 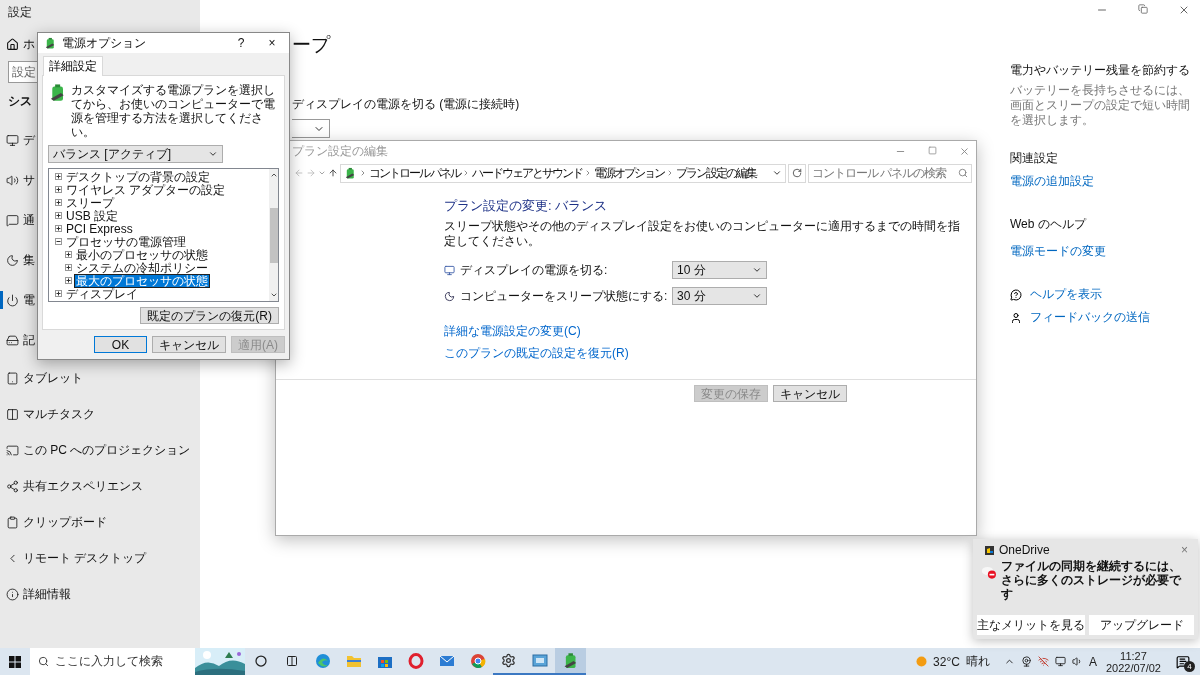 I want to click on heading: プラン設定の変更: バランス, so click(x=526, y=206).